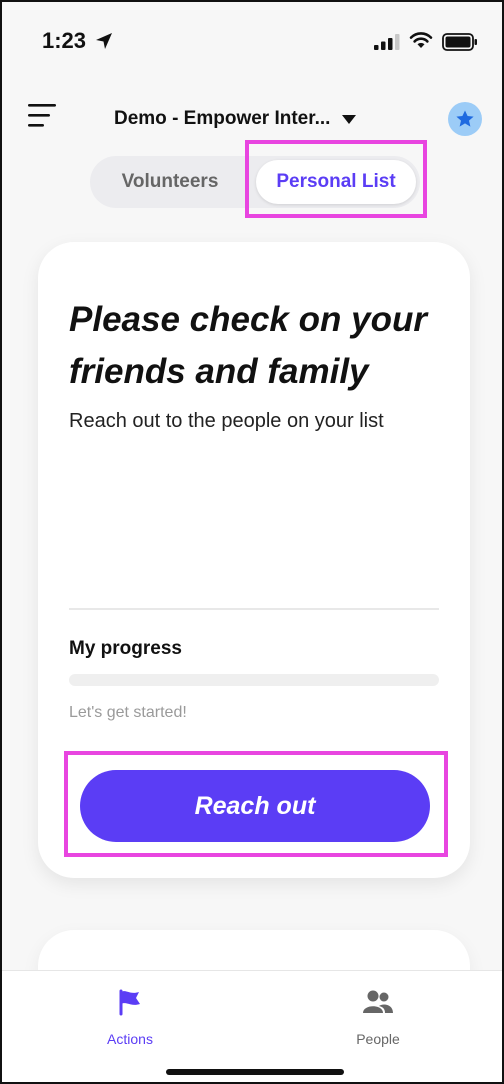  I want to click on card-subtitle: Reach out to the people on your list, so click(226, 421).